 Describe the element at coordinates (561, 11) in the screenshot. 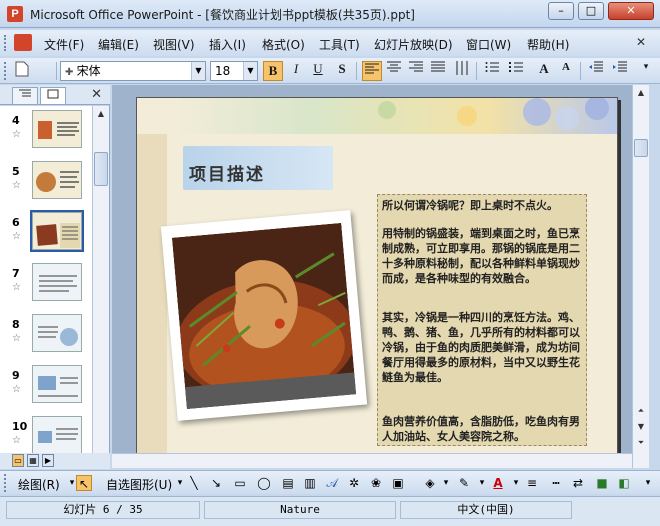

I see `minimize-button: –` at that location.